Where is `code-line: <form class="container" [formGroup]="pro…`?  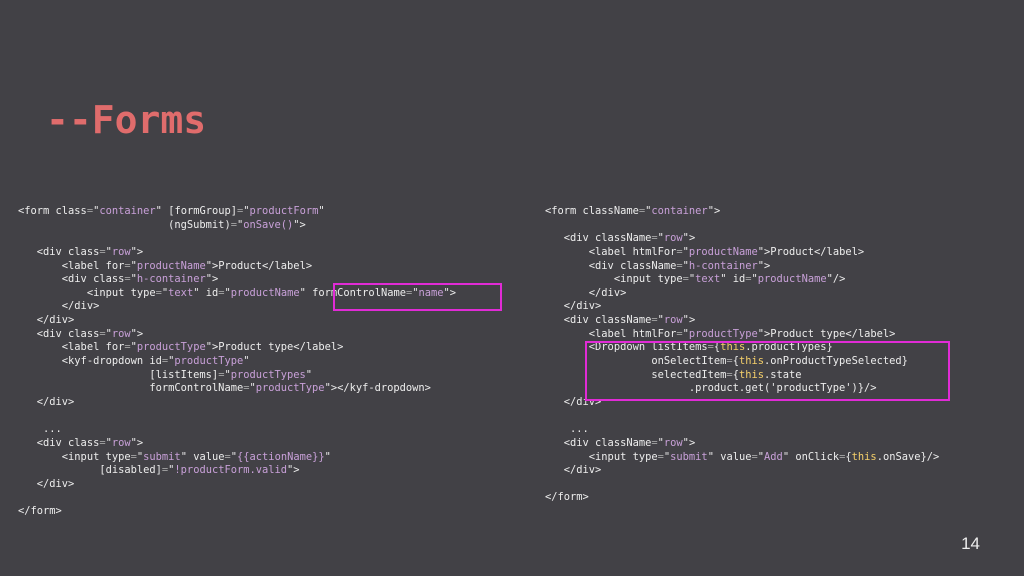
code-line: <form class="container" [formGroup]="pro… is located at coordinates (171, 211).